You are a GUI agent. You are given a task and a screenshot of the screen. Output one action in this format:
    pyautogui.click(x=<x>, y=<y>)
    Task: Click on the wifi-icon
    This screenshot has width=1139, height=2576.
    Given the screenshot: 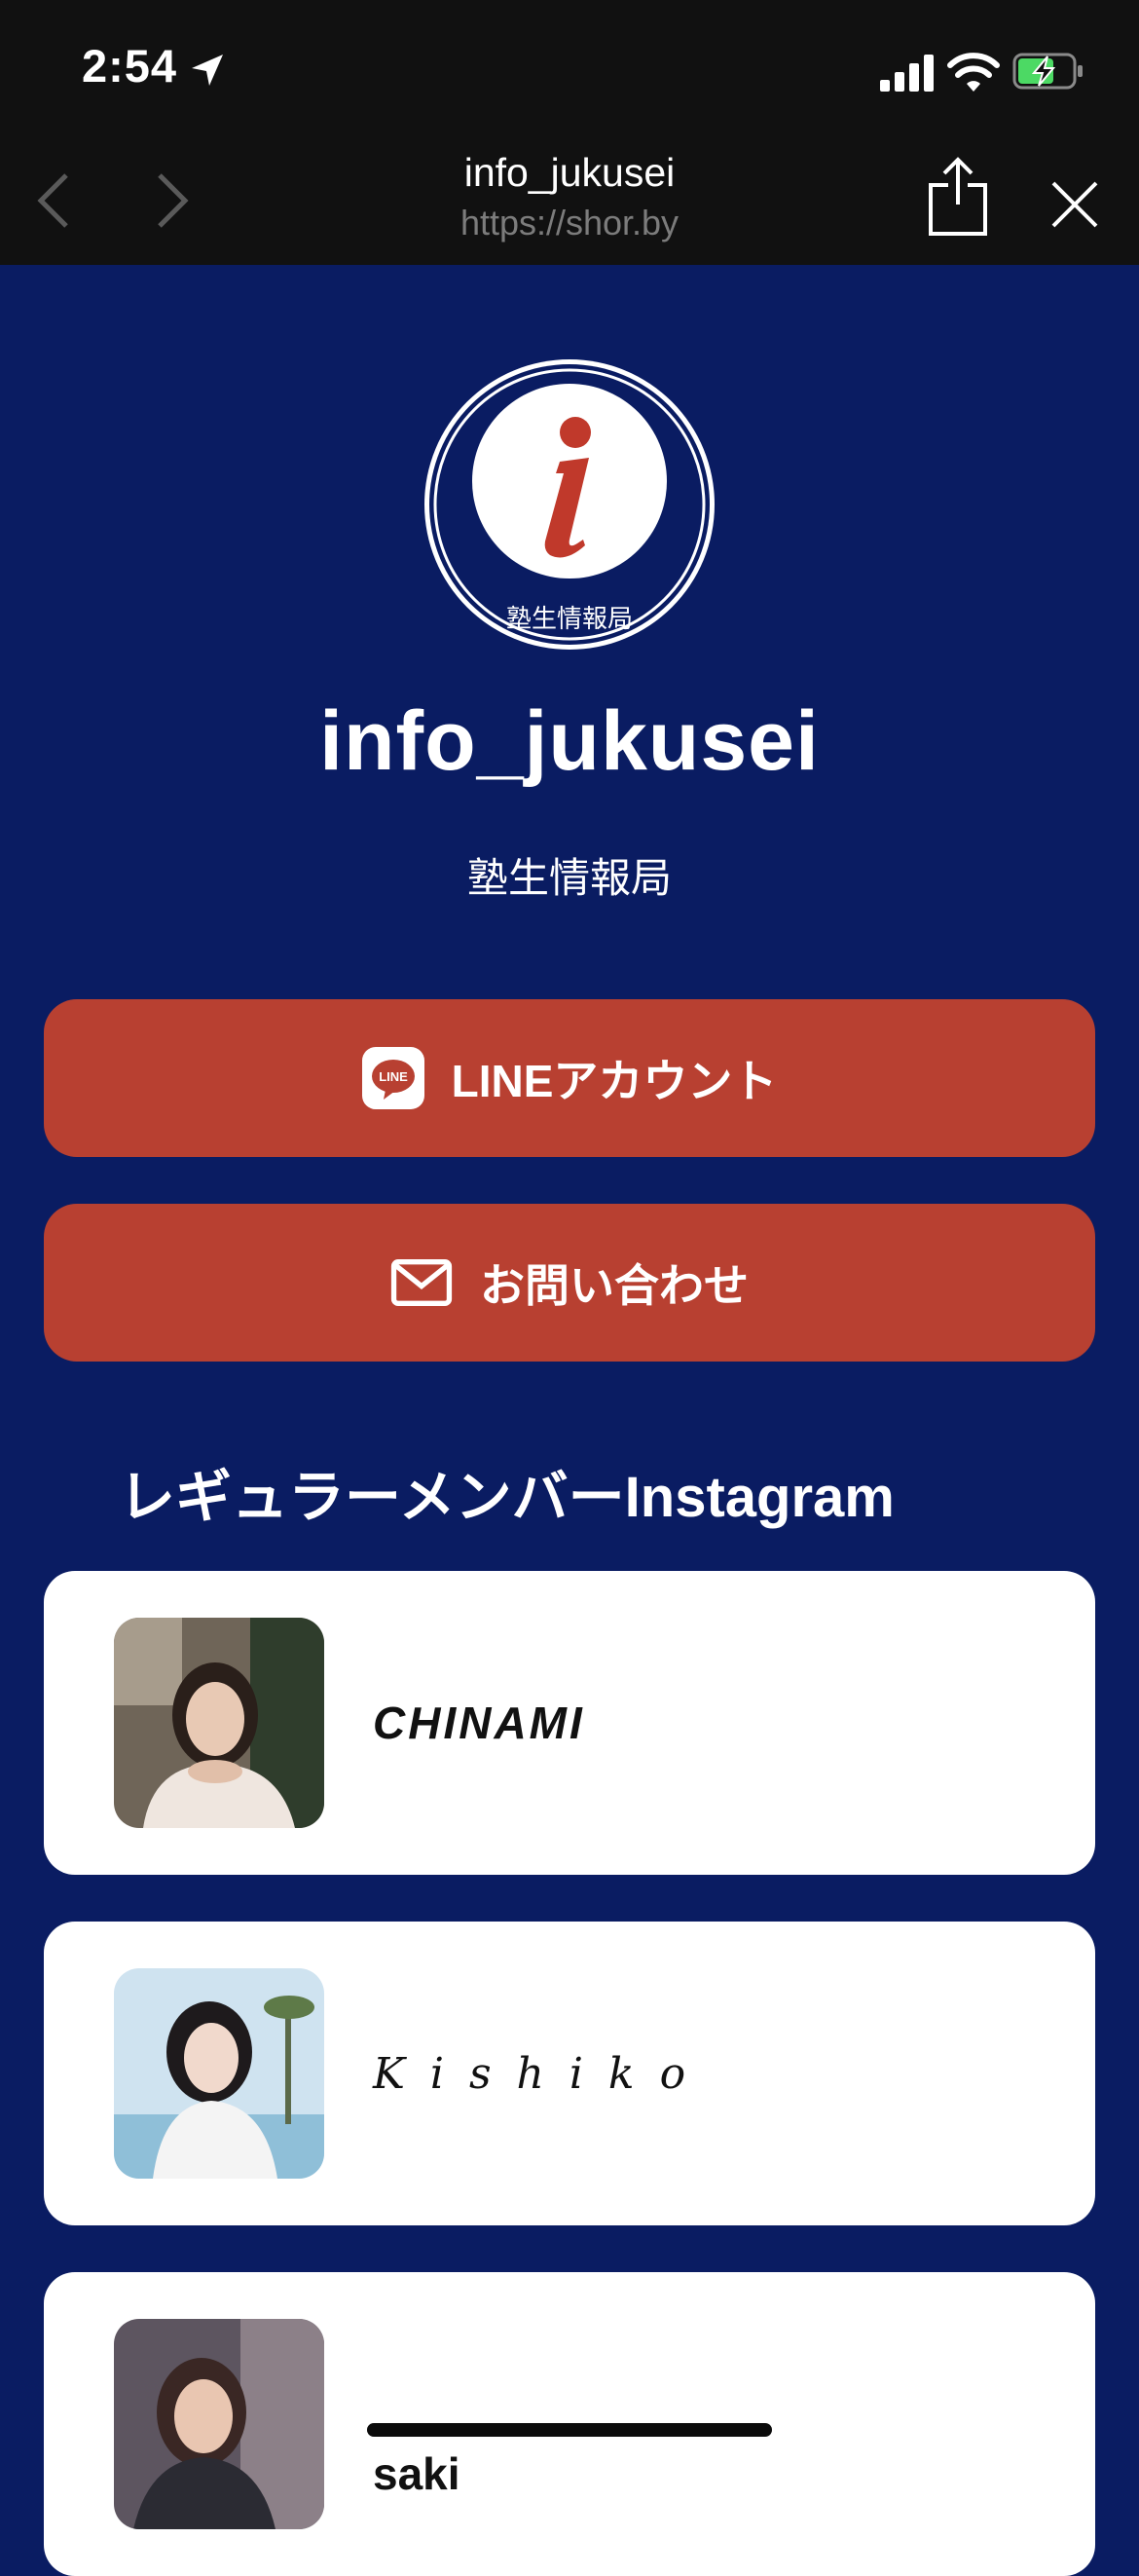 What is the action you would take?
    pyautogui.click(x=973, y=72)
    